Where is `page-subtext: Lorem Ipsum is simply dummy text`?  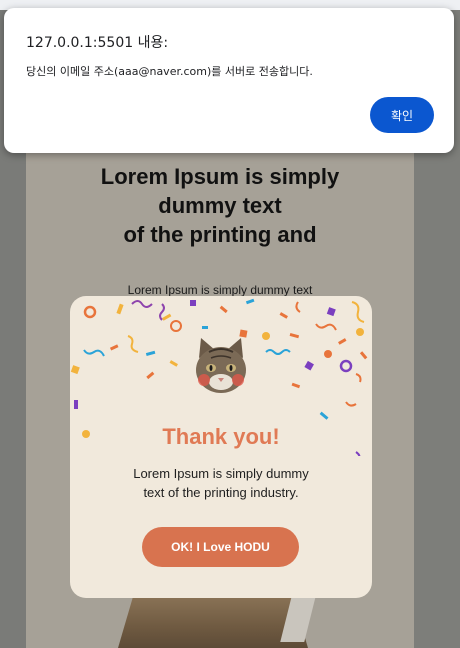 page-subtext: Lorem Ipsum is simply dummy text is located at coordinates (220, 290).